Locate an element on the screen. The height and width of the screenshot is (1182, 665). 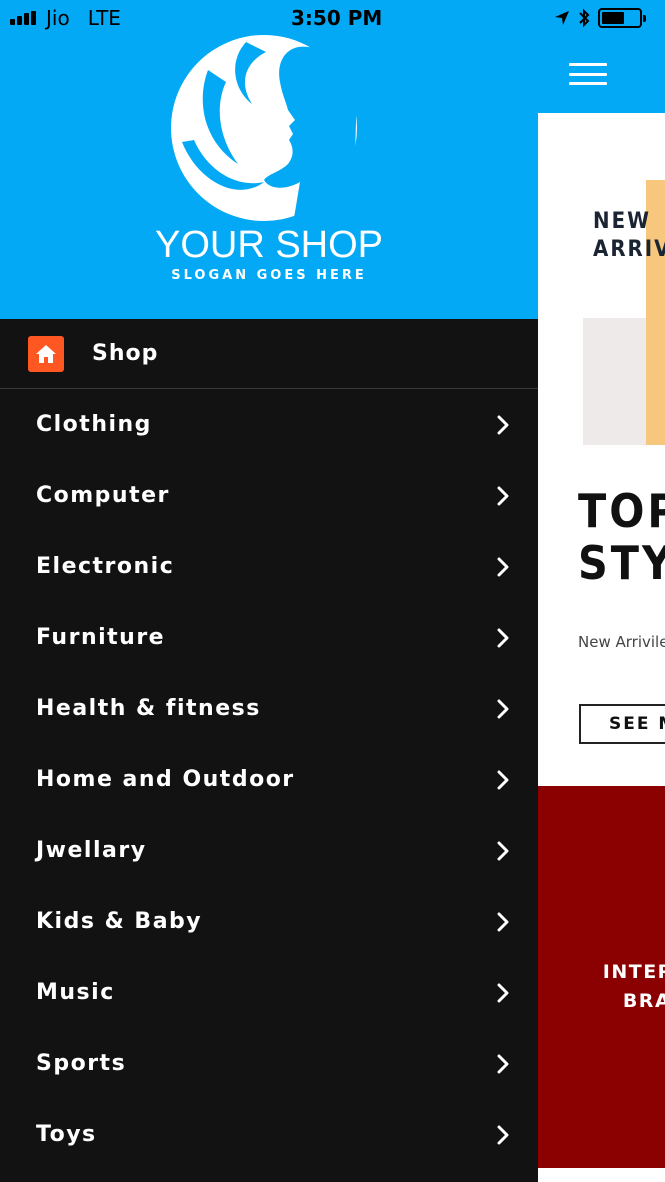
menu-item-label: Kids & Baby is located at coordinates (119, 921).